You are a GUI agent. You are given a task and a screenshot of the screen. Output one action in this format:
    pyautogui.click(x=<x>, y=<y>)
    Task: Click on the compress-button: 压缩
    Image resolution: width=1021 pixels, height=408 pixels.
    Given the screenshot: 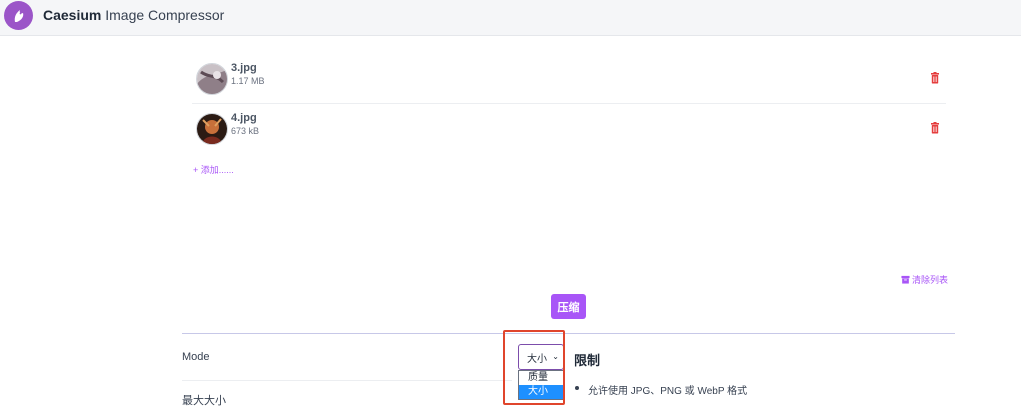 What is the action you would take?
    pyautogui.click(x=568, y=306)
    